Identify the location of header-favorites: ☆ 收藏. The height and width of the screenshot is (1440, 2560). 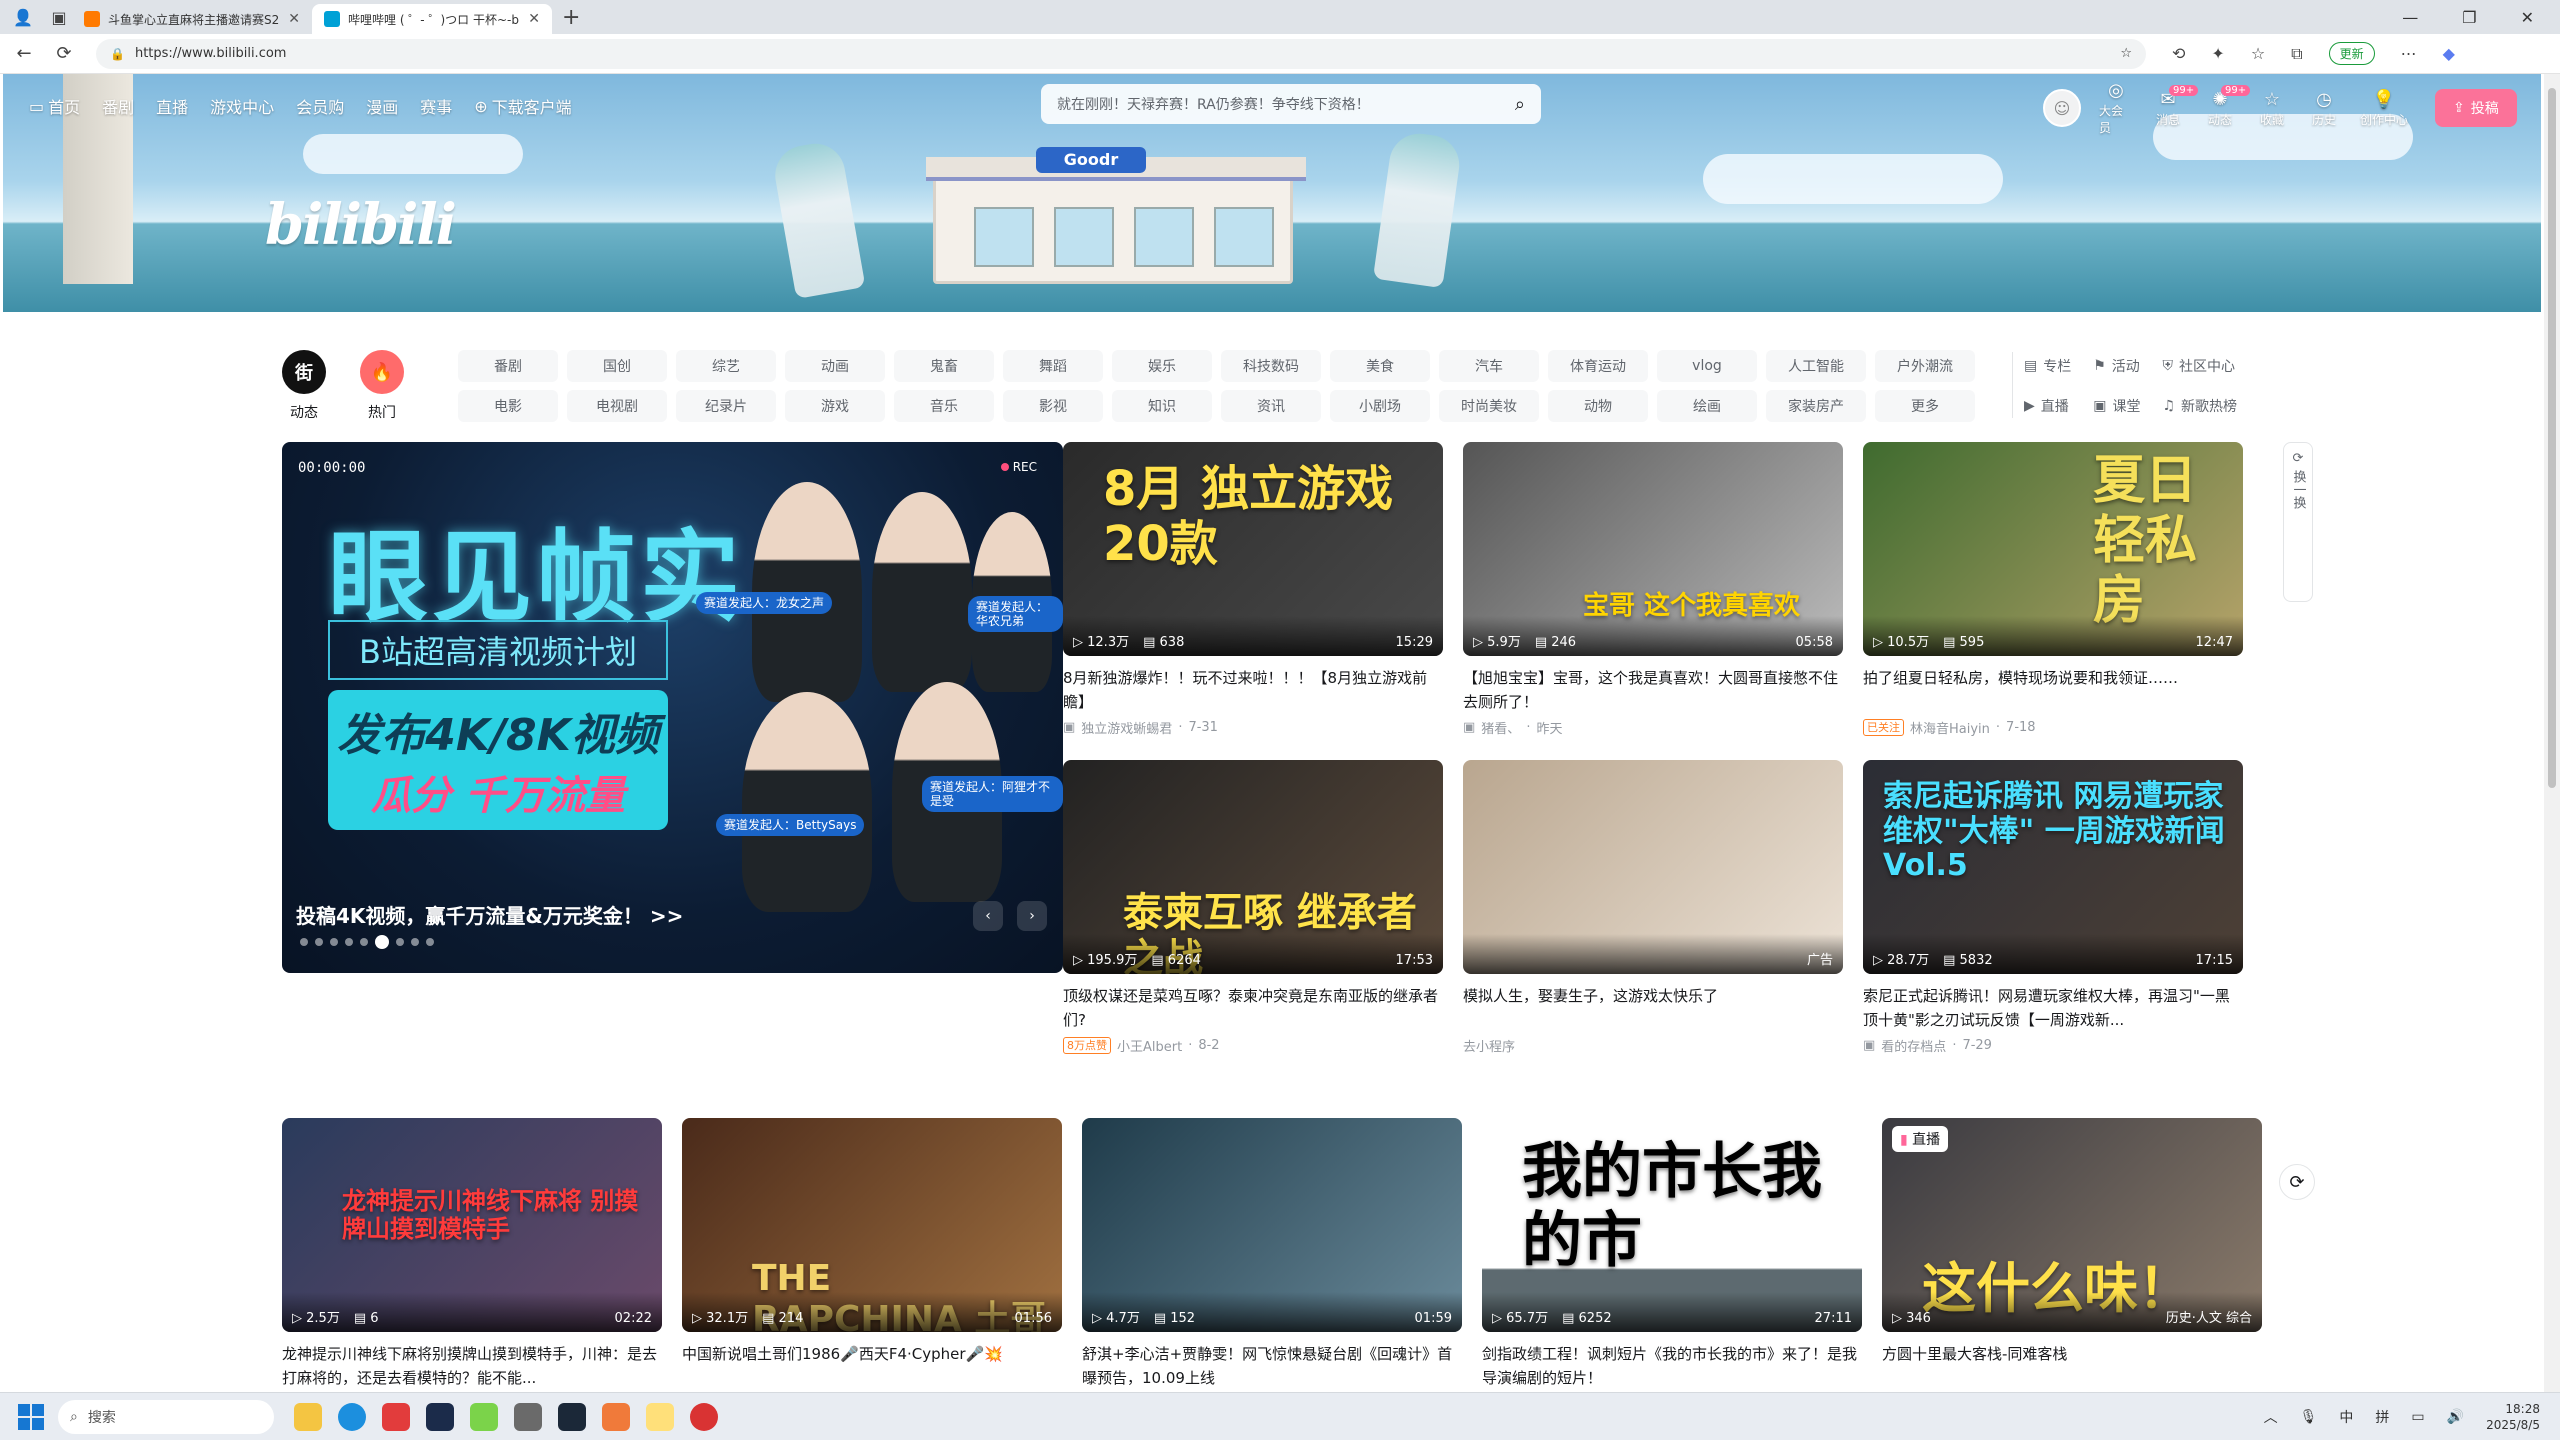
(2272, 108).